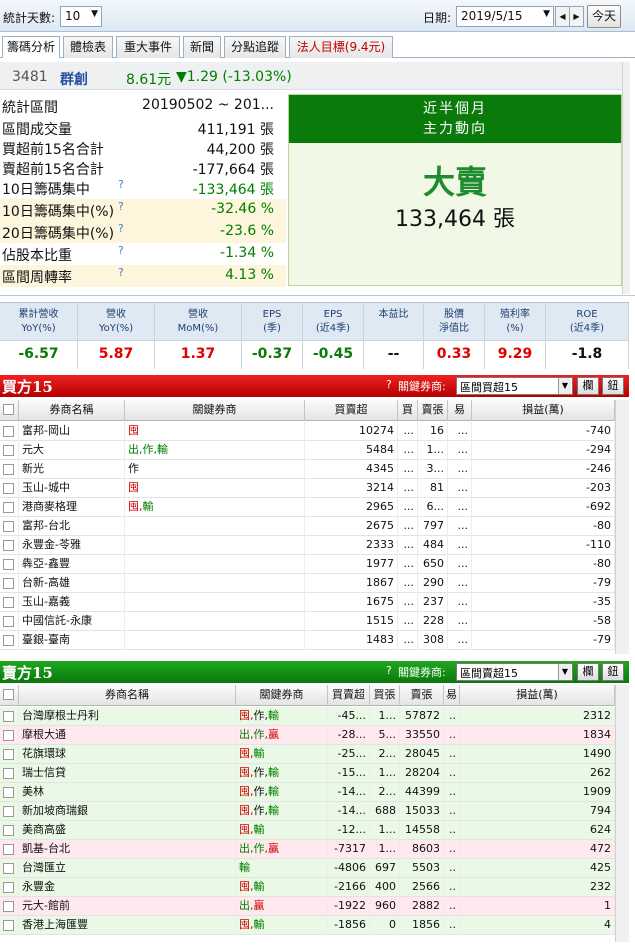 The height and width of the screenshot is (945, 635). I want to click on sell-help-icon: ?, so click(389, 670).